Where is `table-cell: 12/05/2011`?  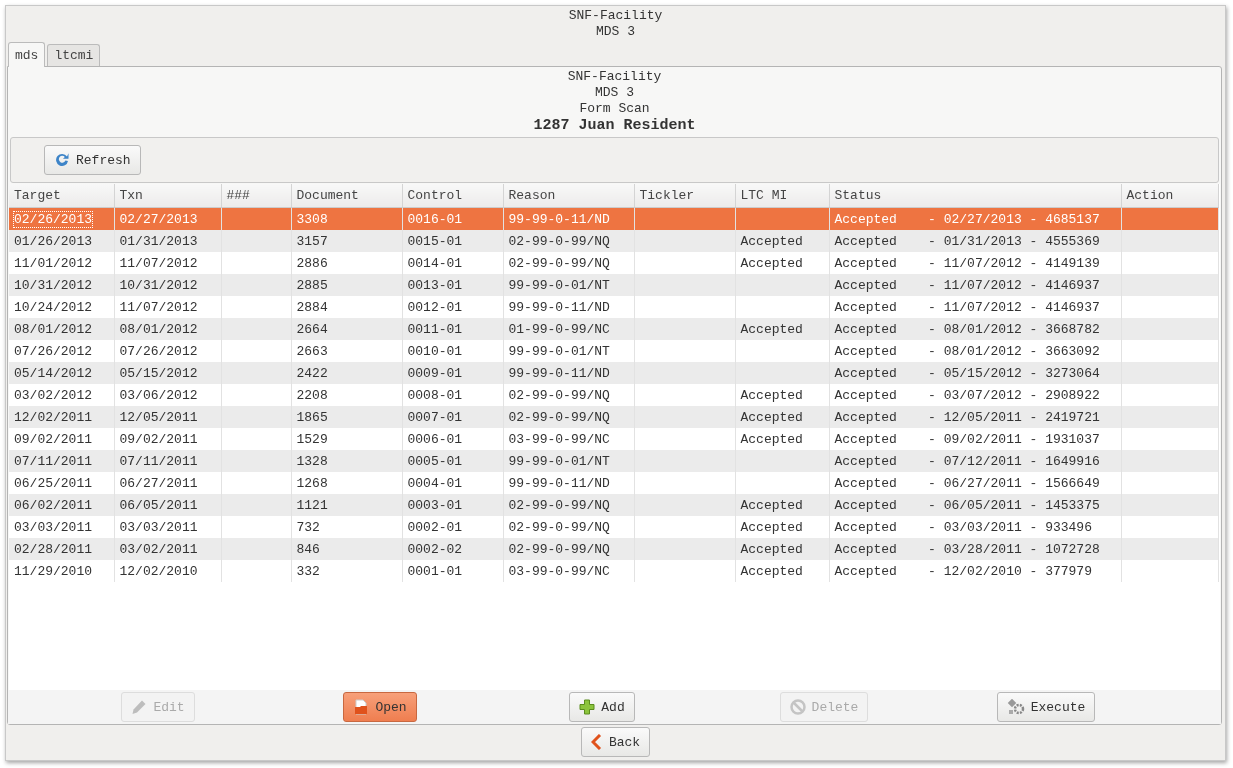 table-cell: 12/05/2011 is located at coordinates (158, 417).